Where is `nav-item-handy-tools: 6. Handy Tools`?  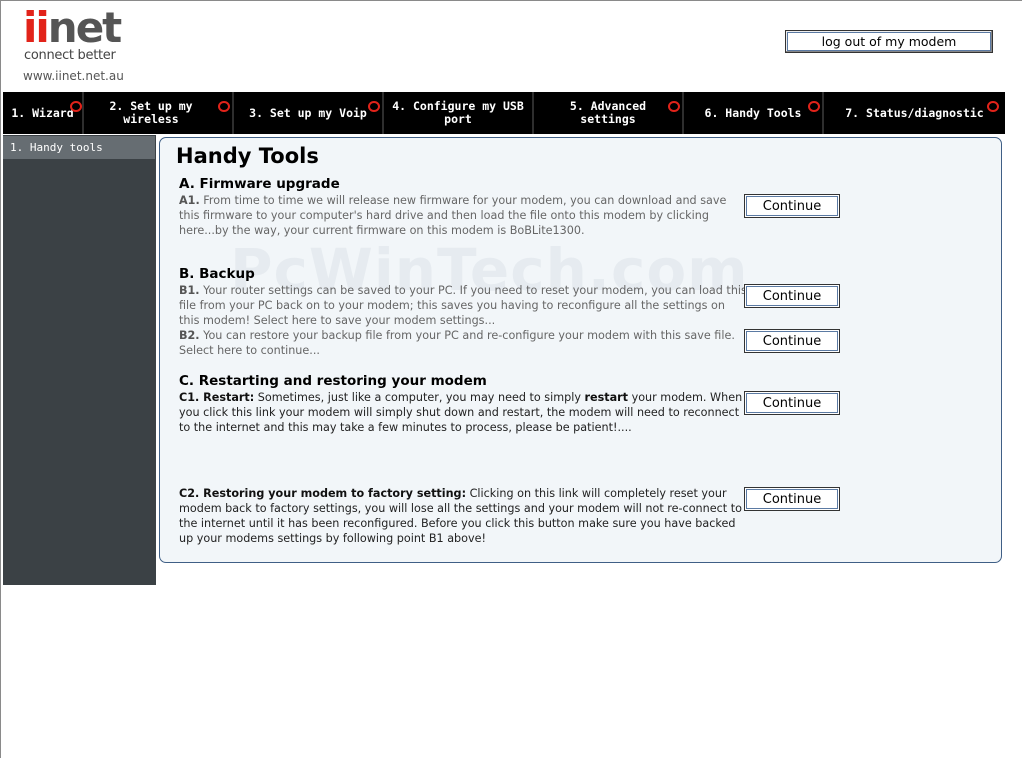
nav-item-handy-tools: 6. Handy Tools is located at coordinates (754, 113).